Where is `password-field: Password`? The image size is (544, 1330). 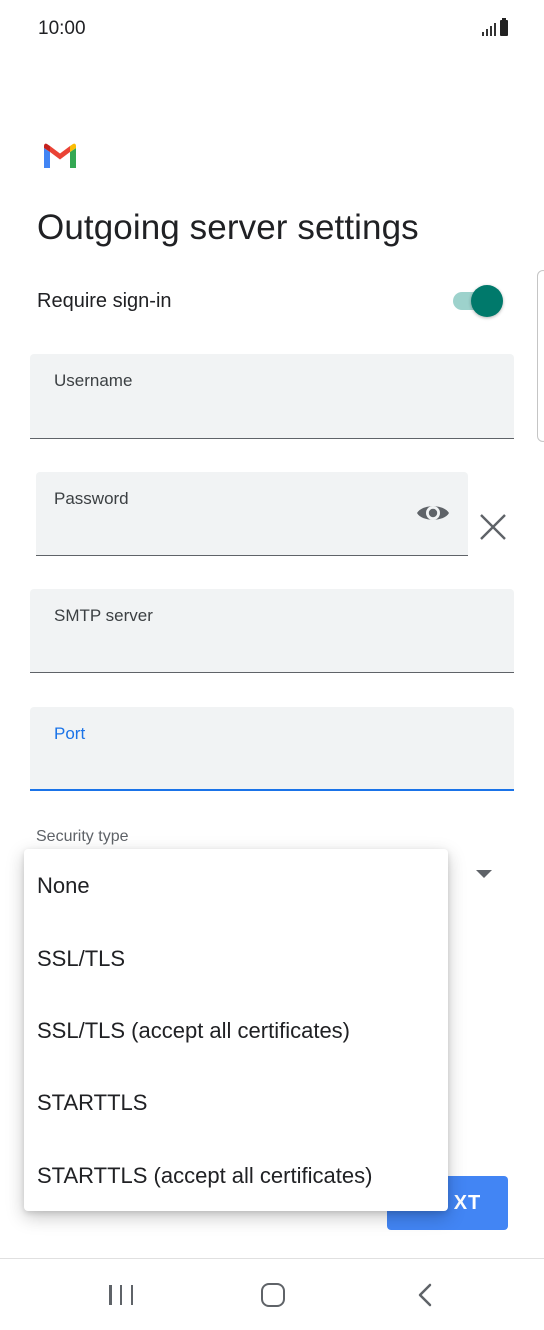 password-field: Password is located at coordinates (252, 514).